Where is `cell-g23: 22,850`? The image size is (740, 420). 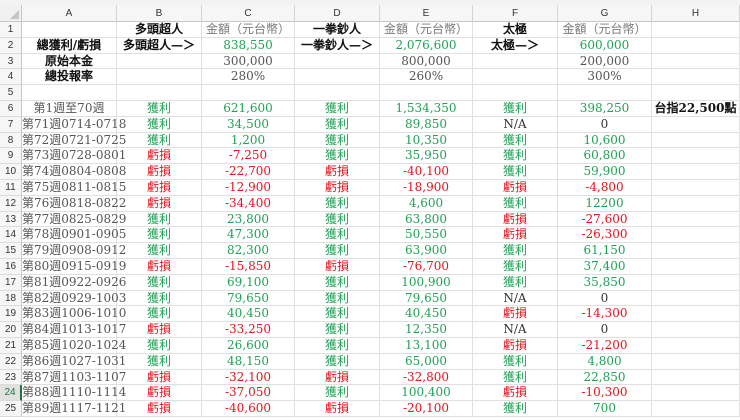 cell-g23: 22,850 is located at coordinates (605, 377).